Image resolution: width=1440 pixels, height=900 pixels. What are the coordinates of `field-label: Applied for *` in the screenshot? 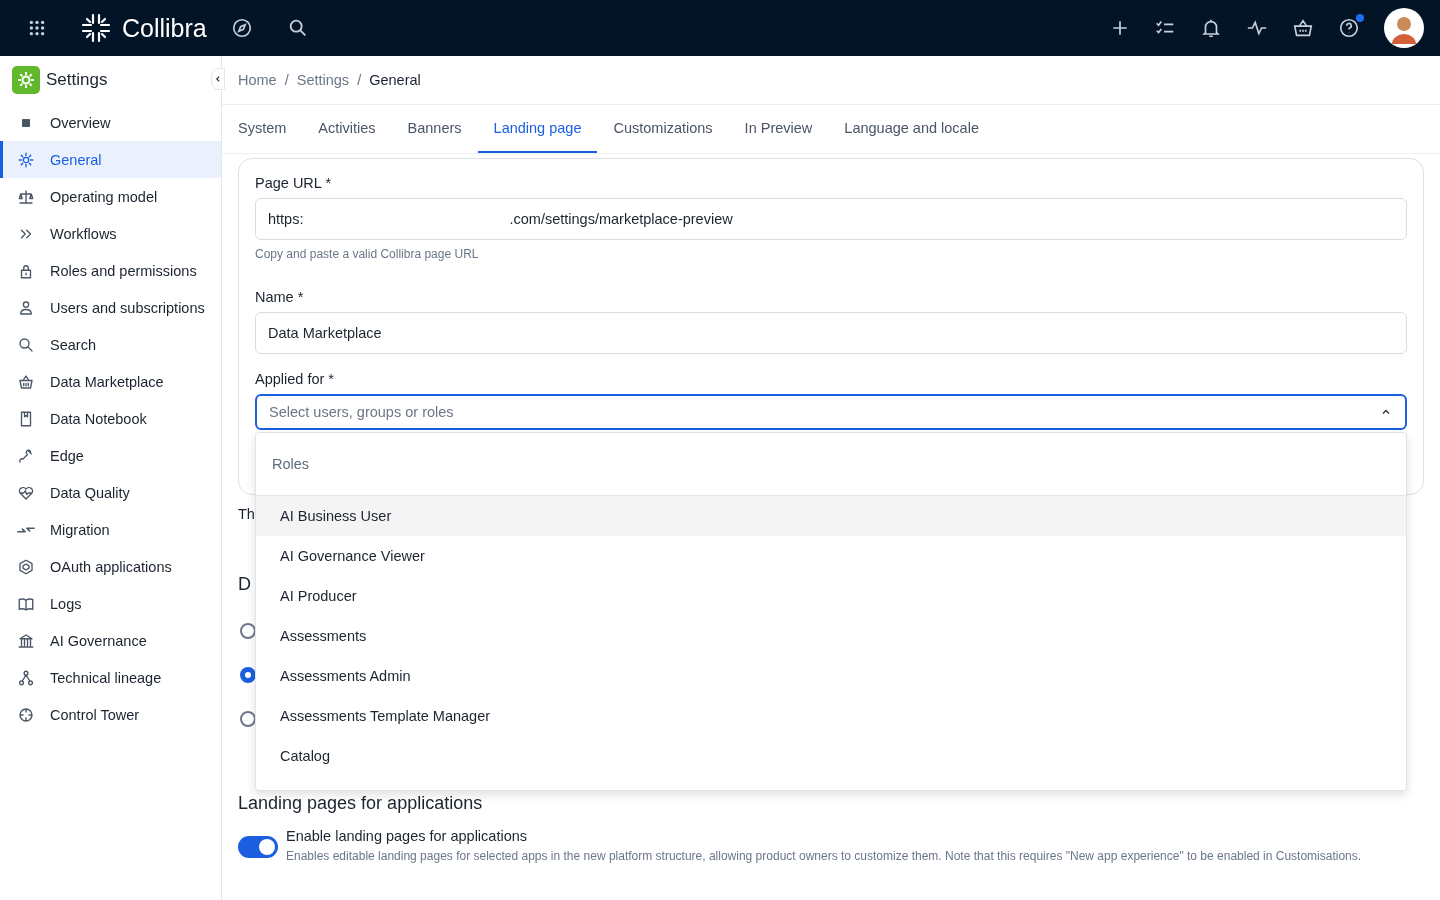 It's located at (295, 379).